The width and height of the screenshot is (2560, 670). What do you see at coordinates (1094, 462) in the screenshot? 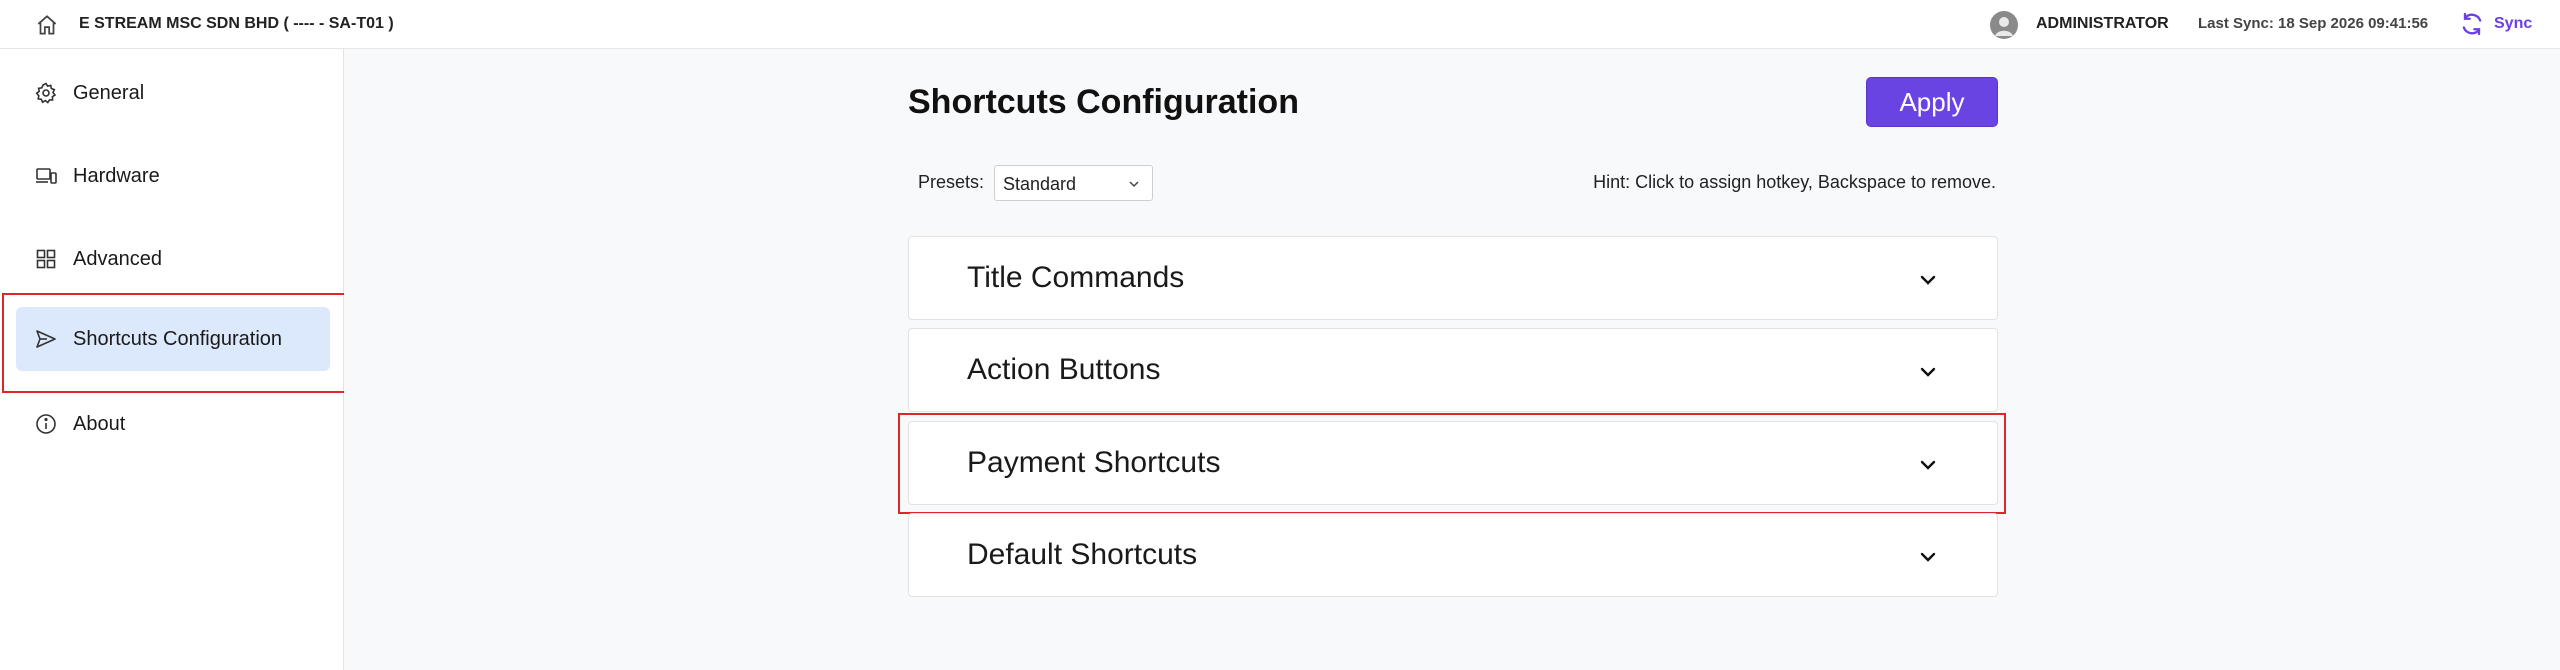
I see `accordion-title: Payment Shortcuts` at bounding box center [1094, 462].